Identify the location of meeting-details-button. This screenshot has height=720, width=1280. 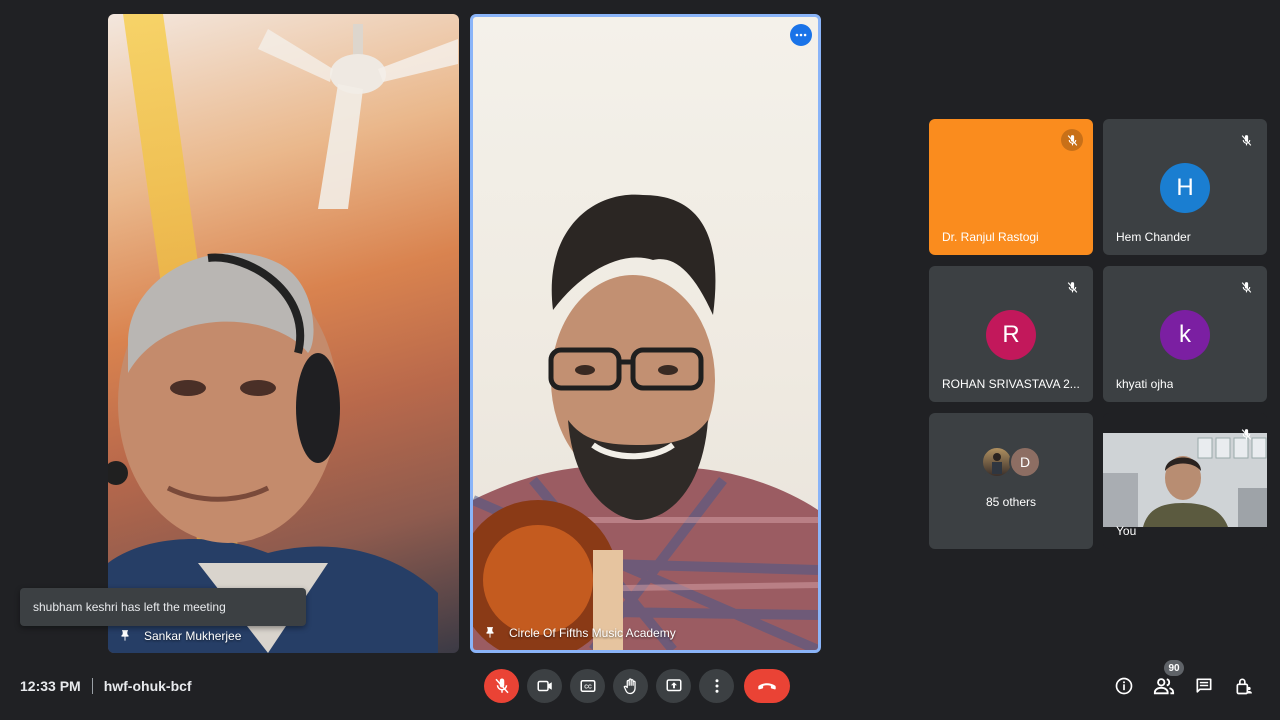
(1124, 686).